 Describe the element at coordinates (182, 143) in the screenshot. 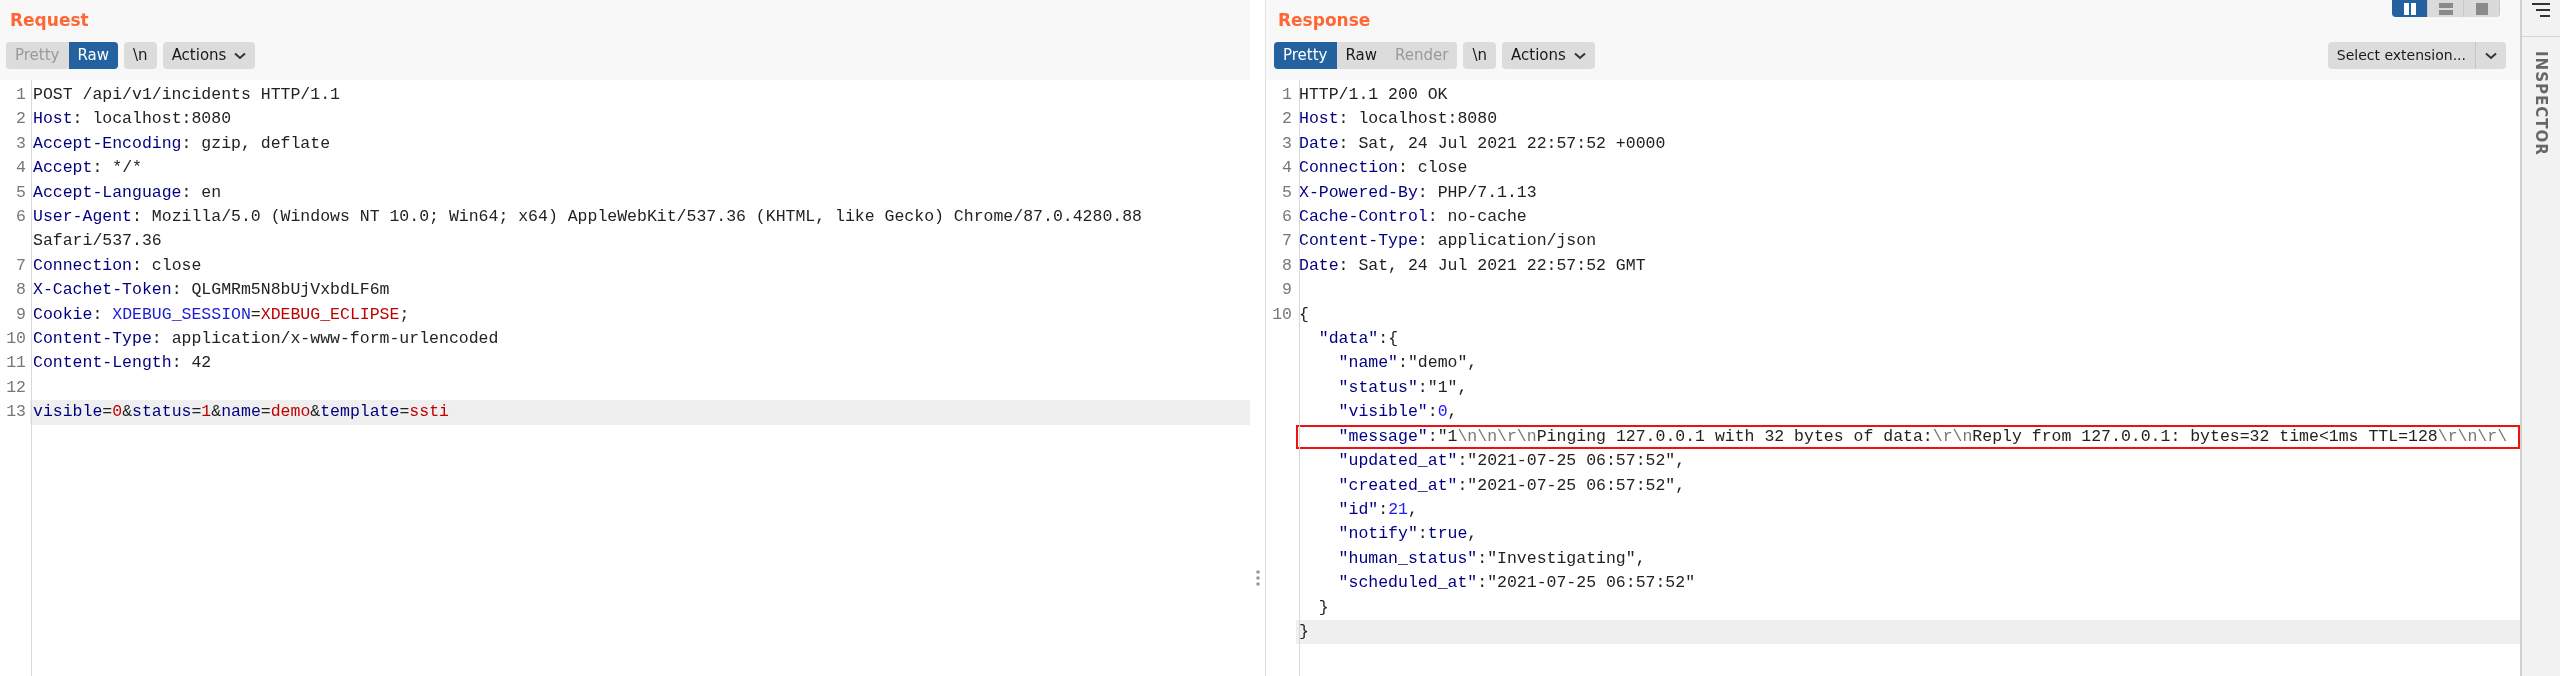

I see `code-line: Accept-Encoding: gzip, deflate` at that location.